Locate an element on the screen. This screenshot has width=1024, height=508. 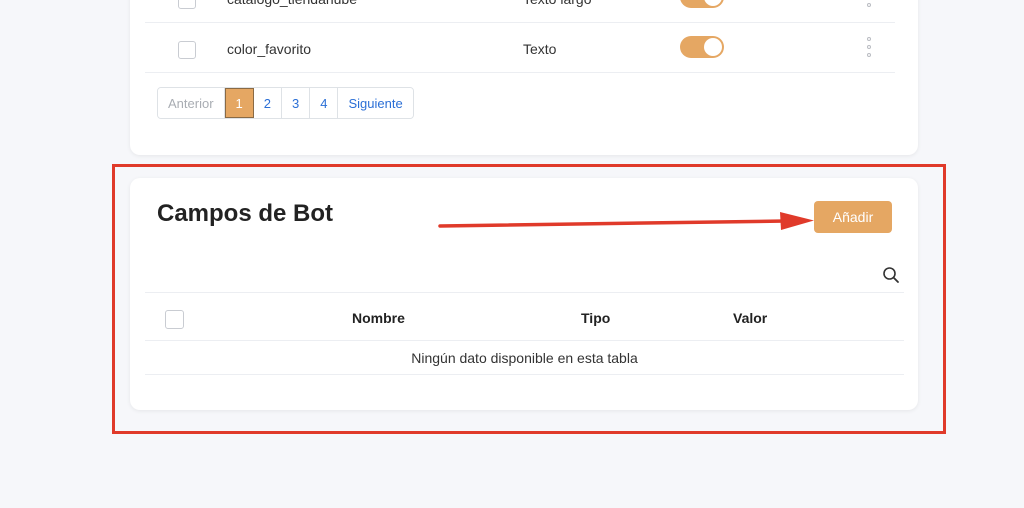
pagination: Anterior 1 2 3 4 Siguiente is located at coordinates (285, 103).